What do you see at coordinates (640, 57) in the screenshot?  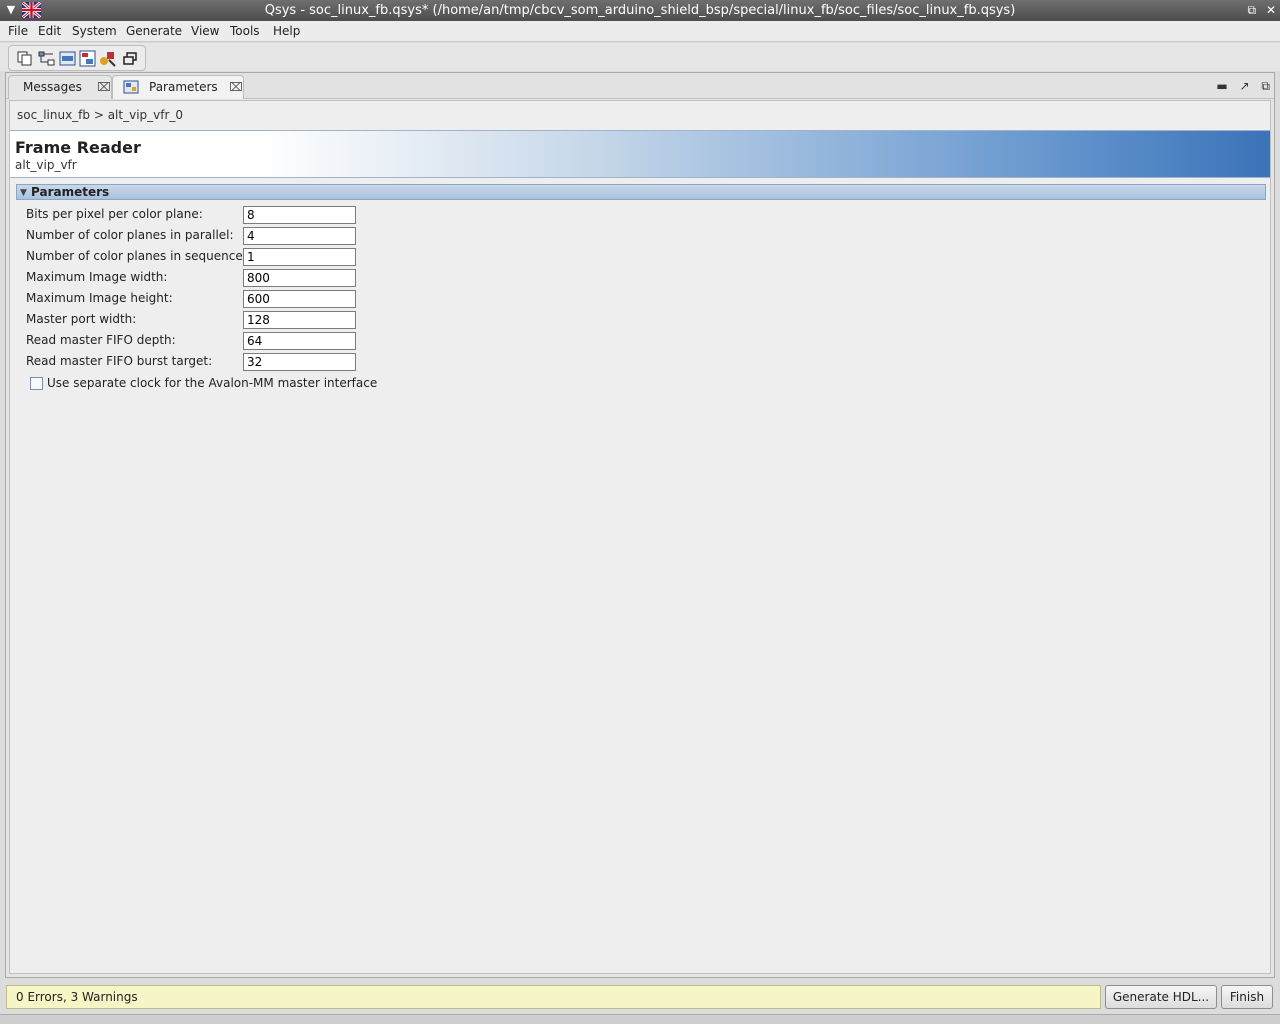 I see `toolbar` at bounding box center [640, 57].